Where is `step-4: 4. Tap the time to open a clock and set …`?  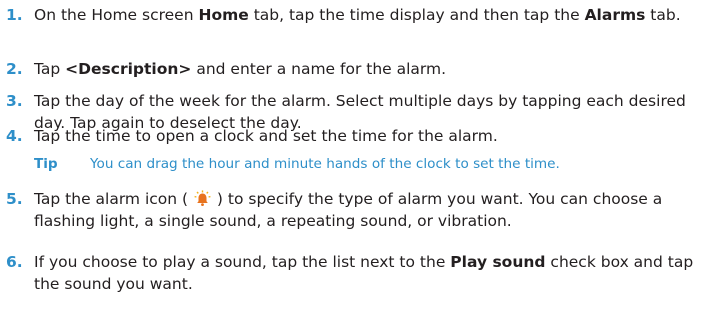 step-4: 4. Tap the time to open a clock and set … is located at coordinates (362, 136).